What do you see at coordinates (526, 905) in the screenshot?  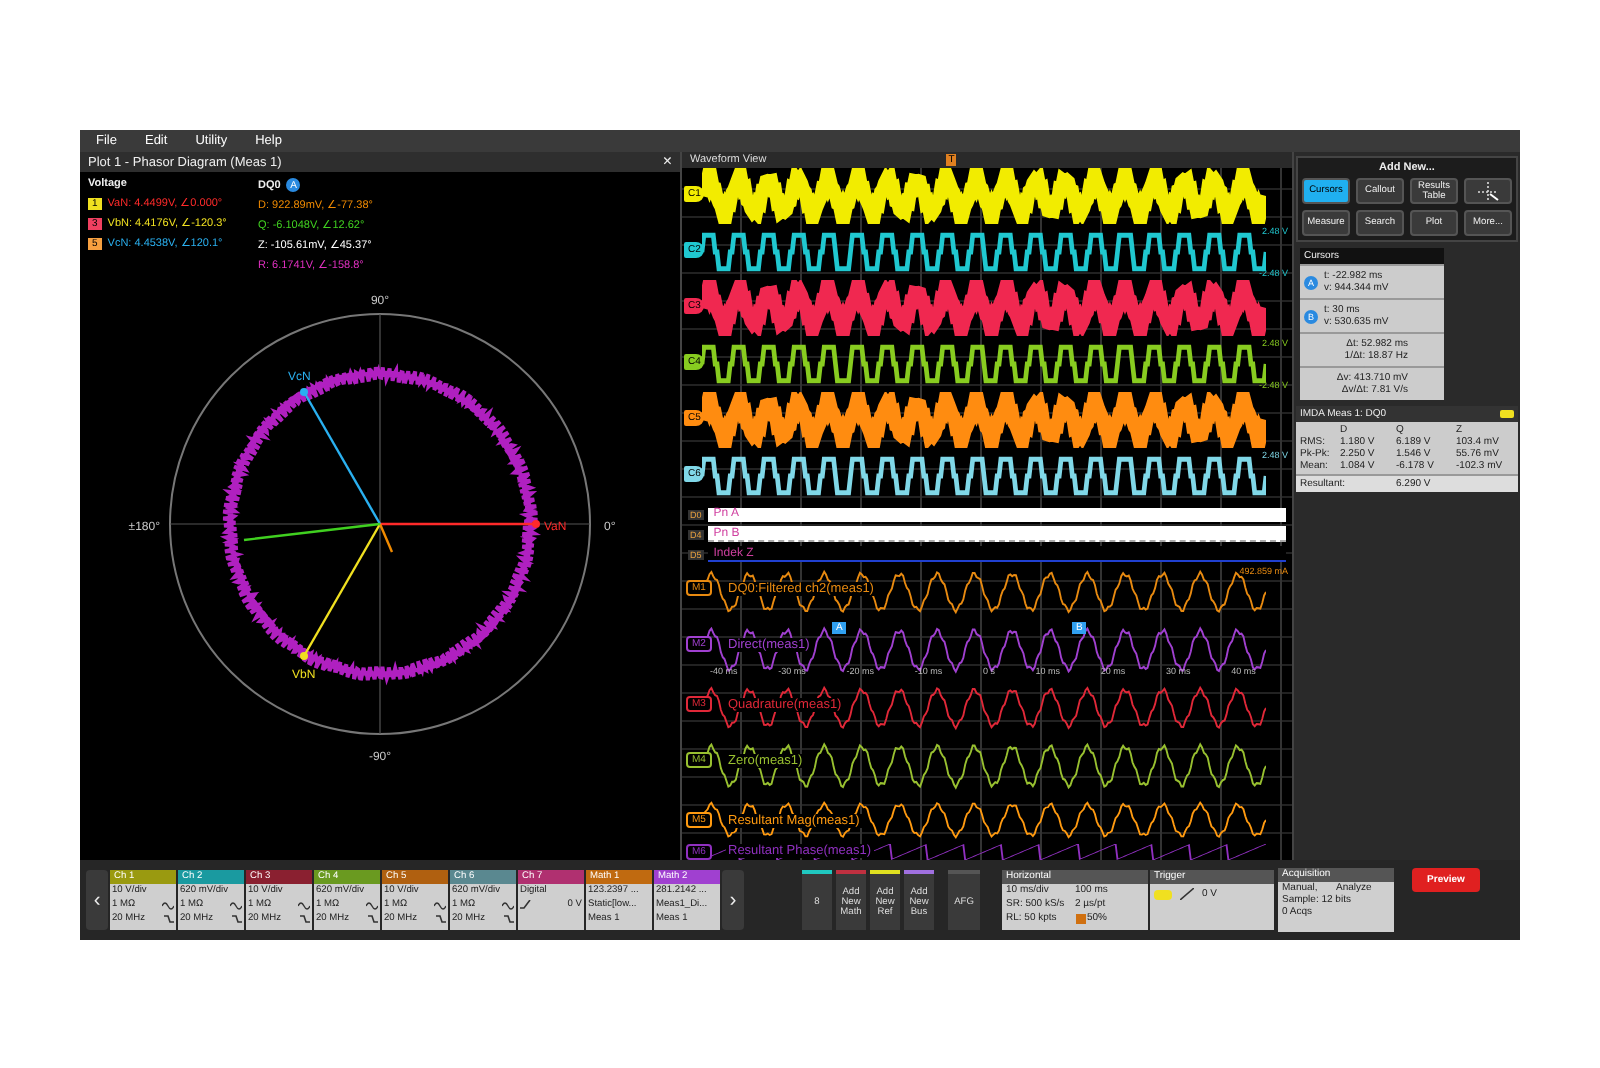 I see `threshold-icon` at bounding box center [526, 905].